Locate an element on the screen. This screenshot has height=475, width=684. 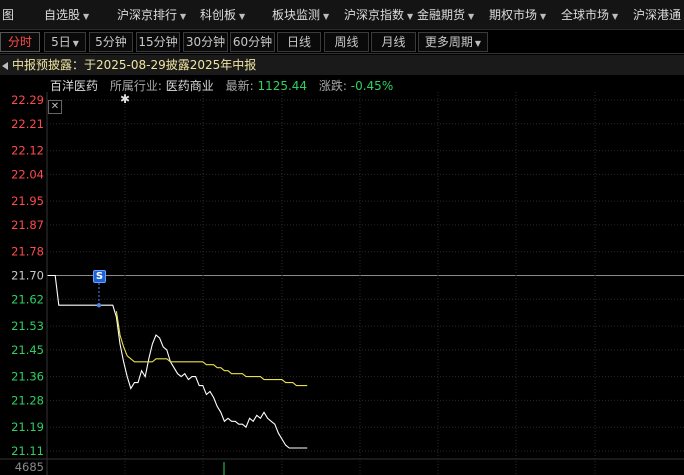
menu-item-2: 沪深京排行 ▼ is located at coordinates (151, 14).